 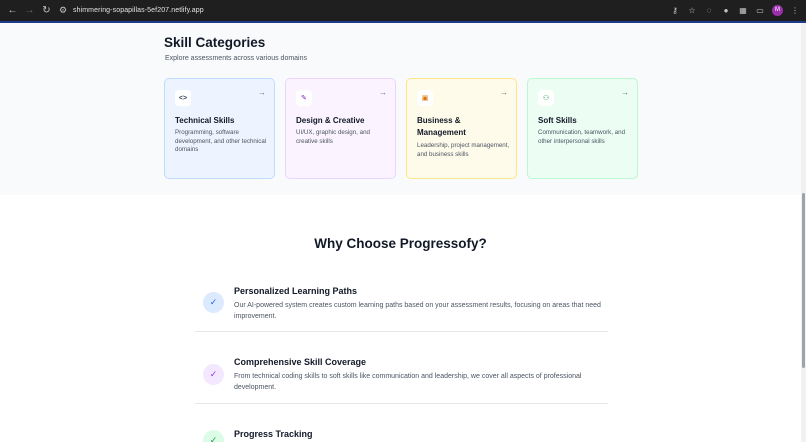 I want to click on extension-icon: ●, so click(x=726, y=10).